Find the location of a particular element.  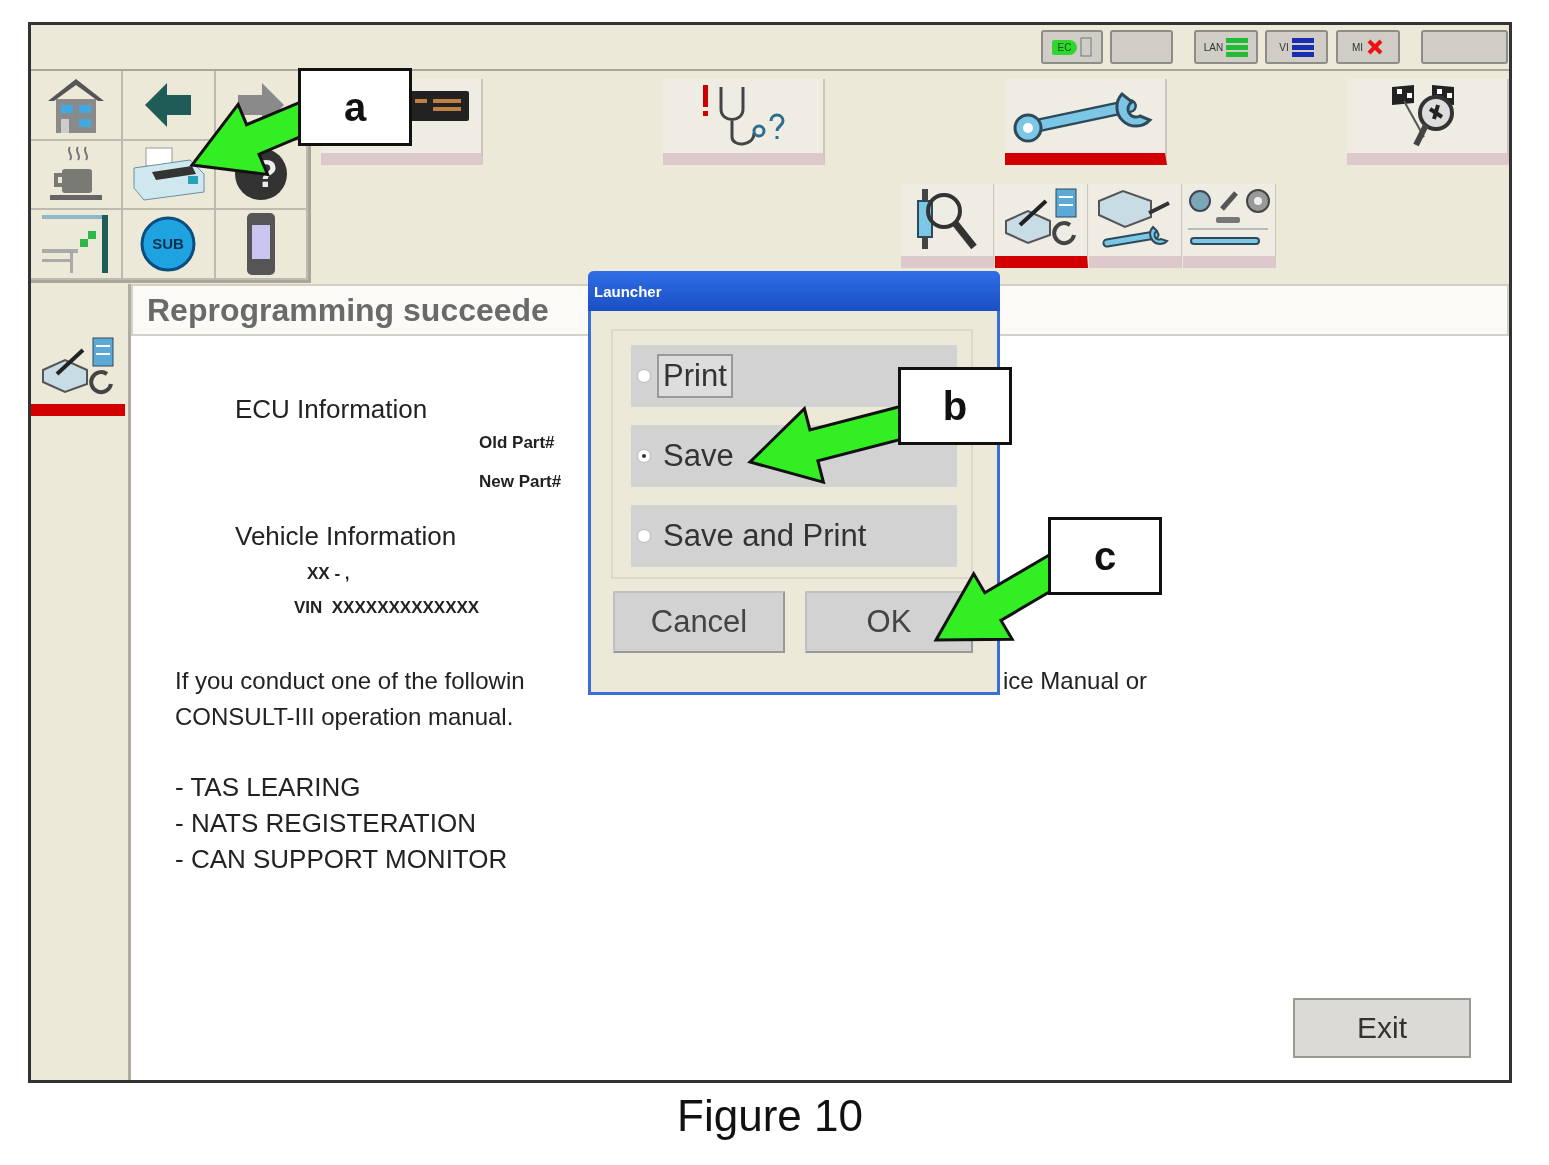

indicator-label: LAN is located at coordinates (1213, 47).